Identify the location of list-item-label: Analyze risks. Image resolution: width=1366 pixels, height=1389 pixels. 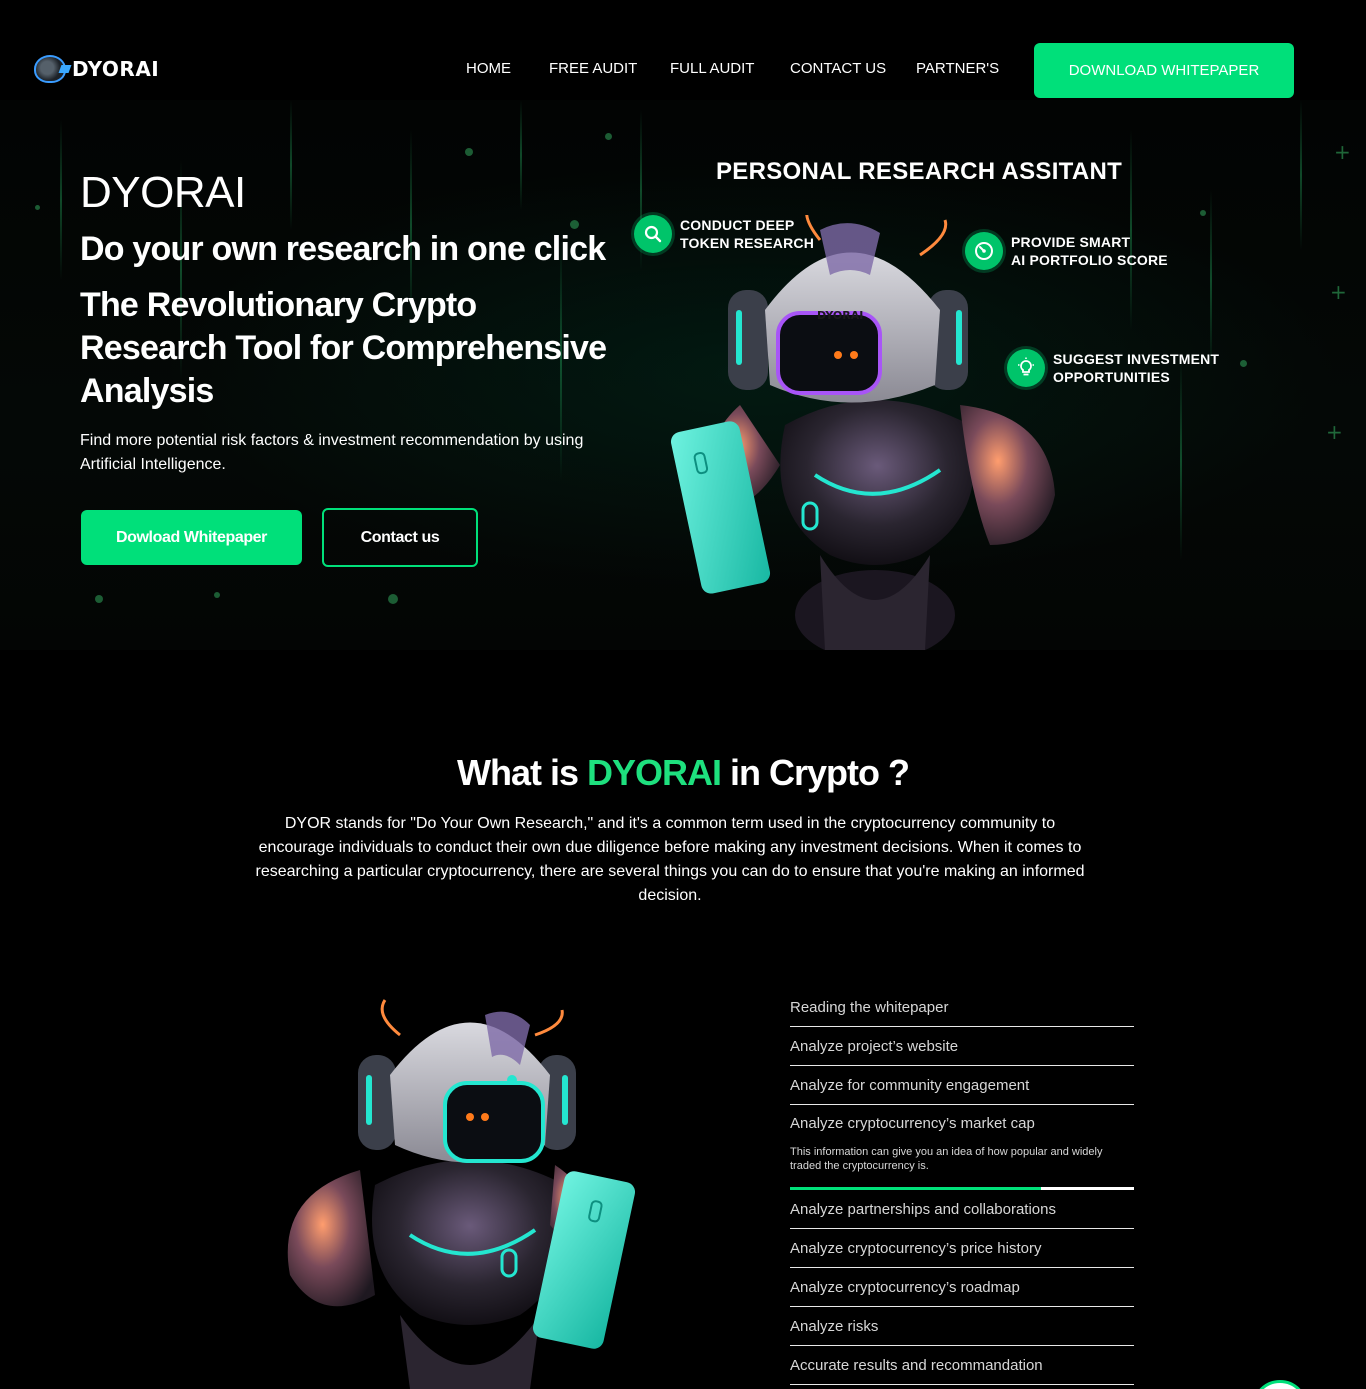
(834, 1326).